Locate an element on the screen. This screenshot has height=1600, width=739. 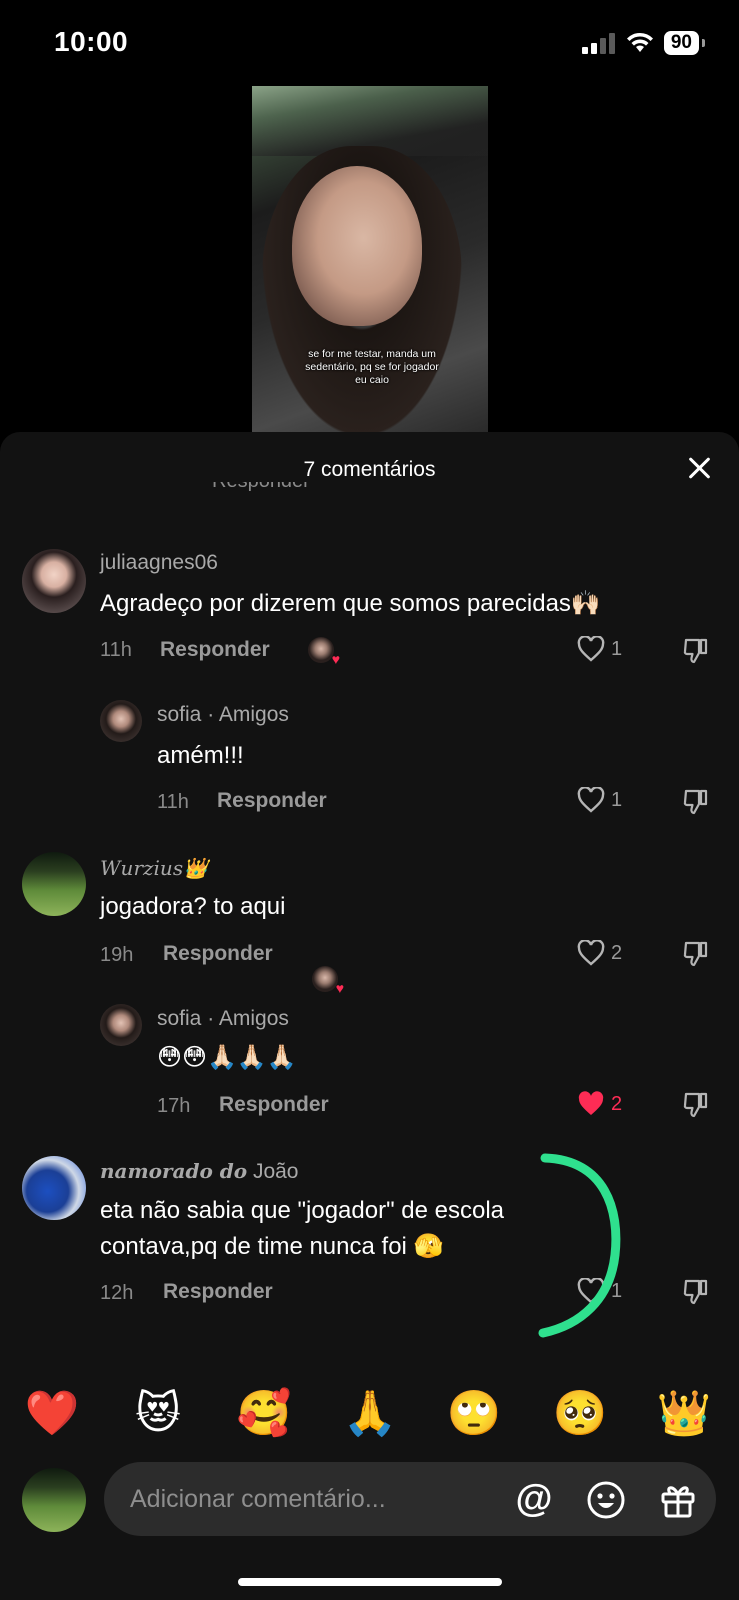
home-indicator is located at coordinates (370, 1582).